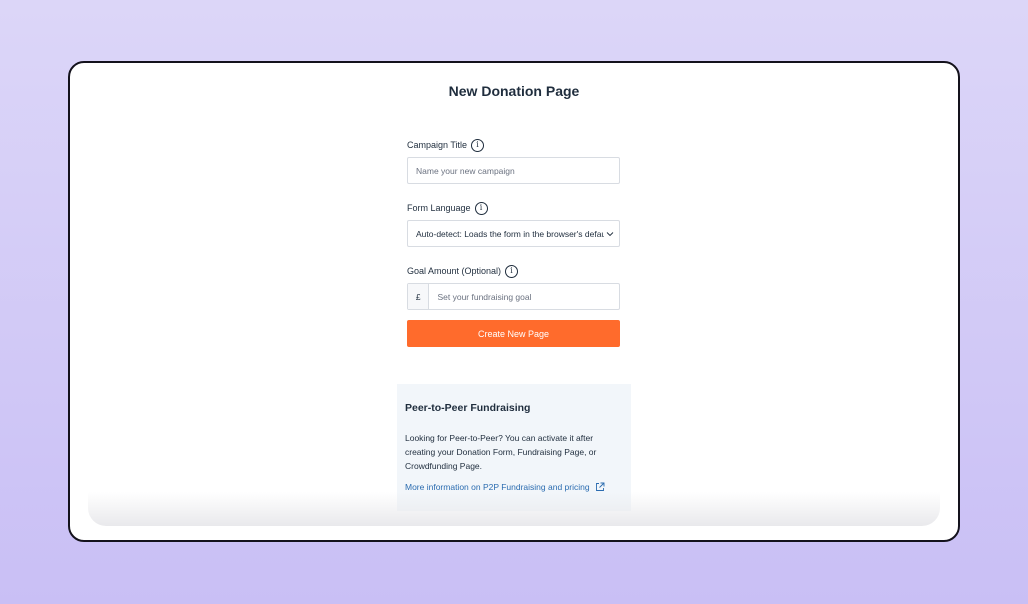 Image resolution: width=1028 pixels, height=604 pixels. What do you see at coordinates (454, 271) in the screenshot?
I see `goal-amount-label: Goal Amount (Optional)` at bounding box center [454, 271].